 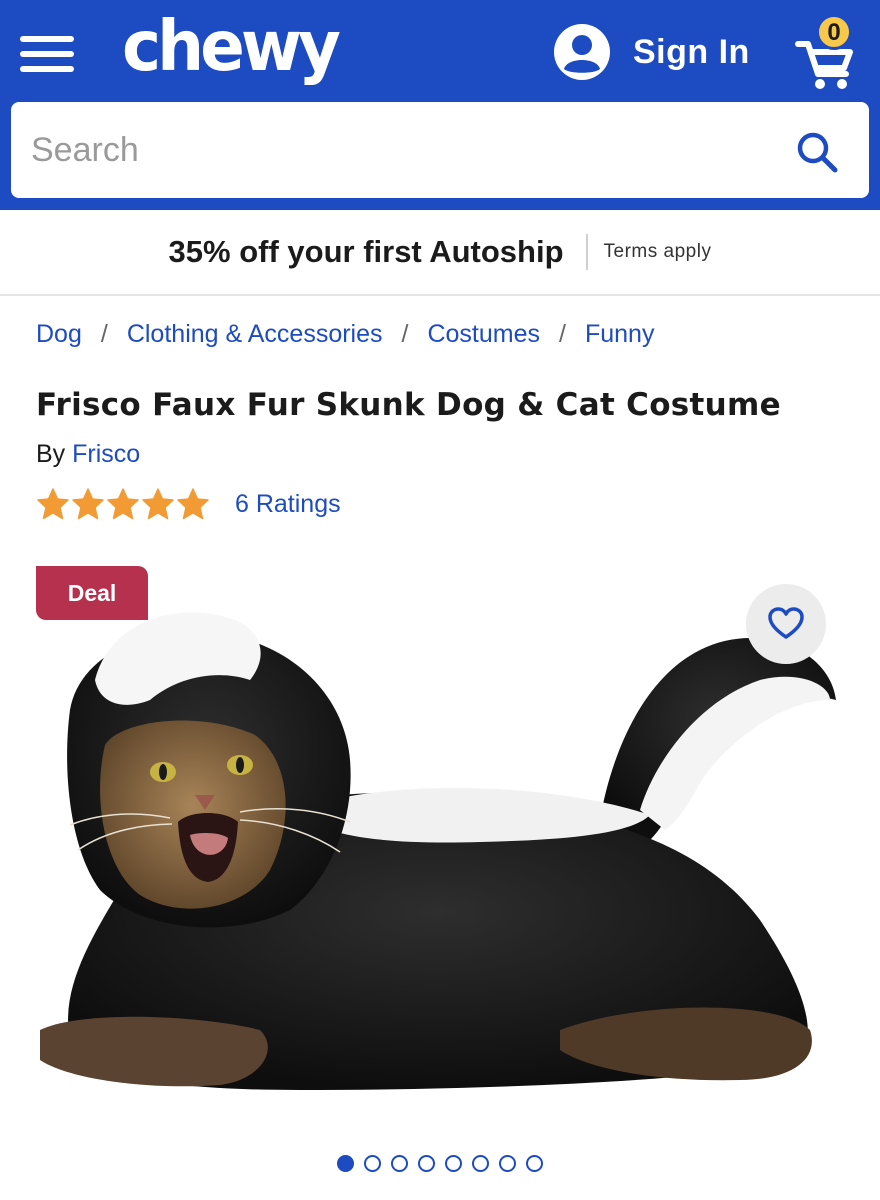 What do you see at coordinates (366, 251) in the screenshot?
I see `promo-text: 35% off your first Autoship` at bounding box center [366, 251].